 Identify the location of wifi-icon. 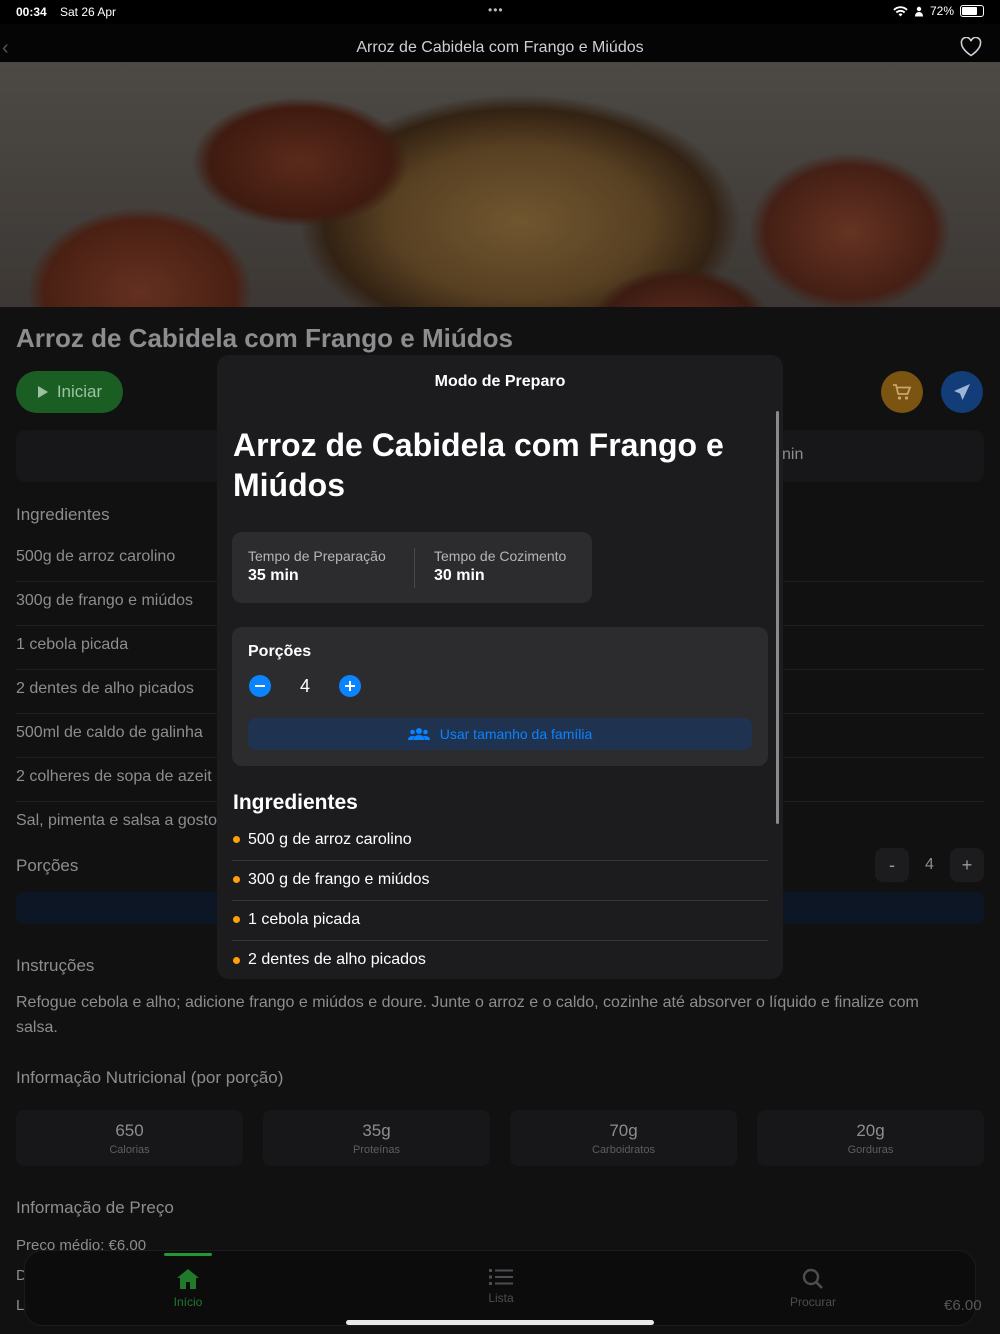
(900, 10).